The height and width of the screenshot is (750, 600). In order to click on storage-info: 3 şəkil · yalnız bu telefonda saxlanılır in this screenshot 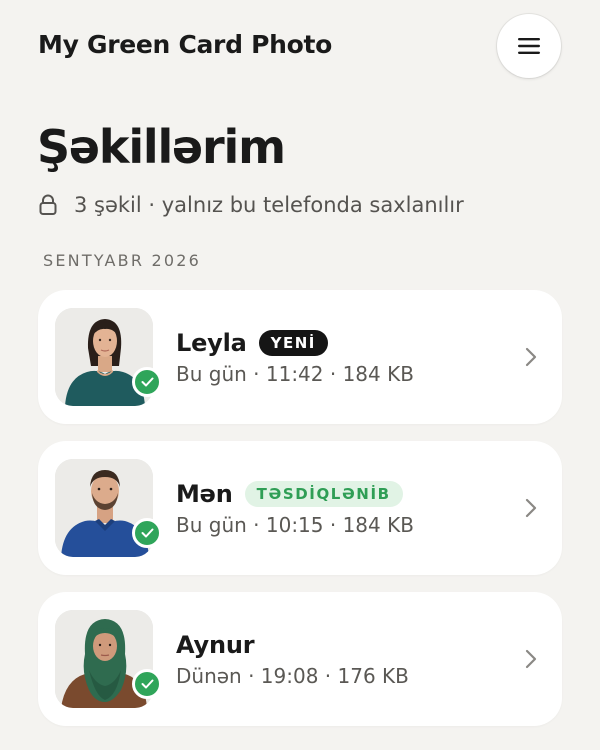, I will do `click(251, 205)`.